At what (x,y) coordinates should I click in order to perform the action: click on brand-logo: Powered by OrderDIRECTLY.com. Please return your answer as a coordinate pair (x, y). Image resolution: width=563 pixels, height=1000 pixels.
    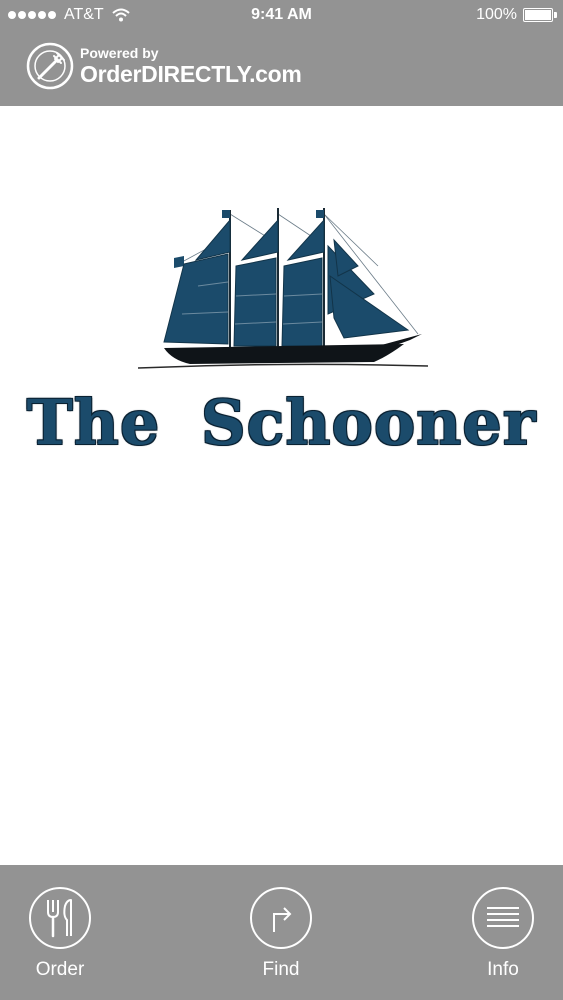
    Looking at the image, I should click on (164, 66).